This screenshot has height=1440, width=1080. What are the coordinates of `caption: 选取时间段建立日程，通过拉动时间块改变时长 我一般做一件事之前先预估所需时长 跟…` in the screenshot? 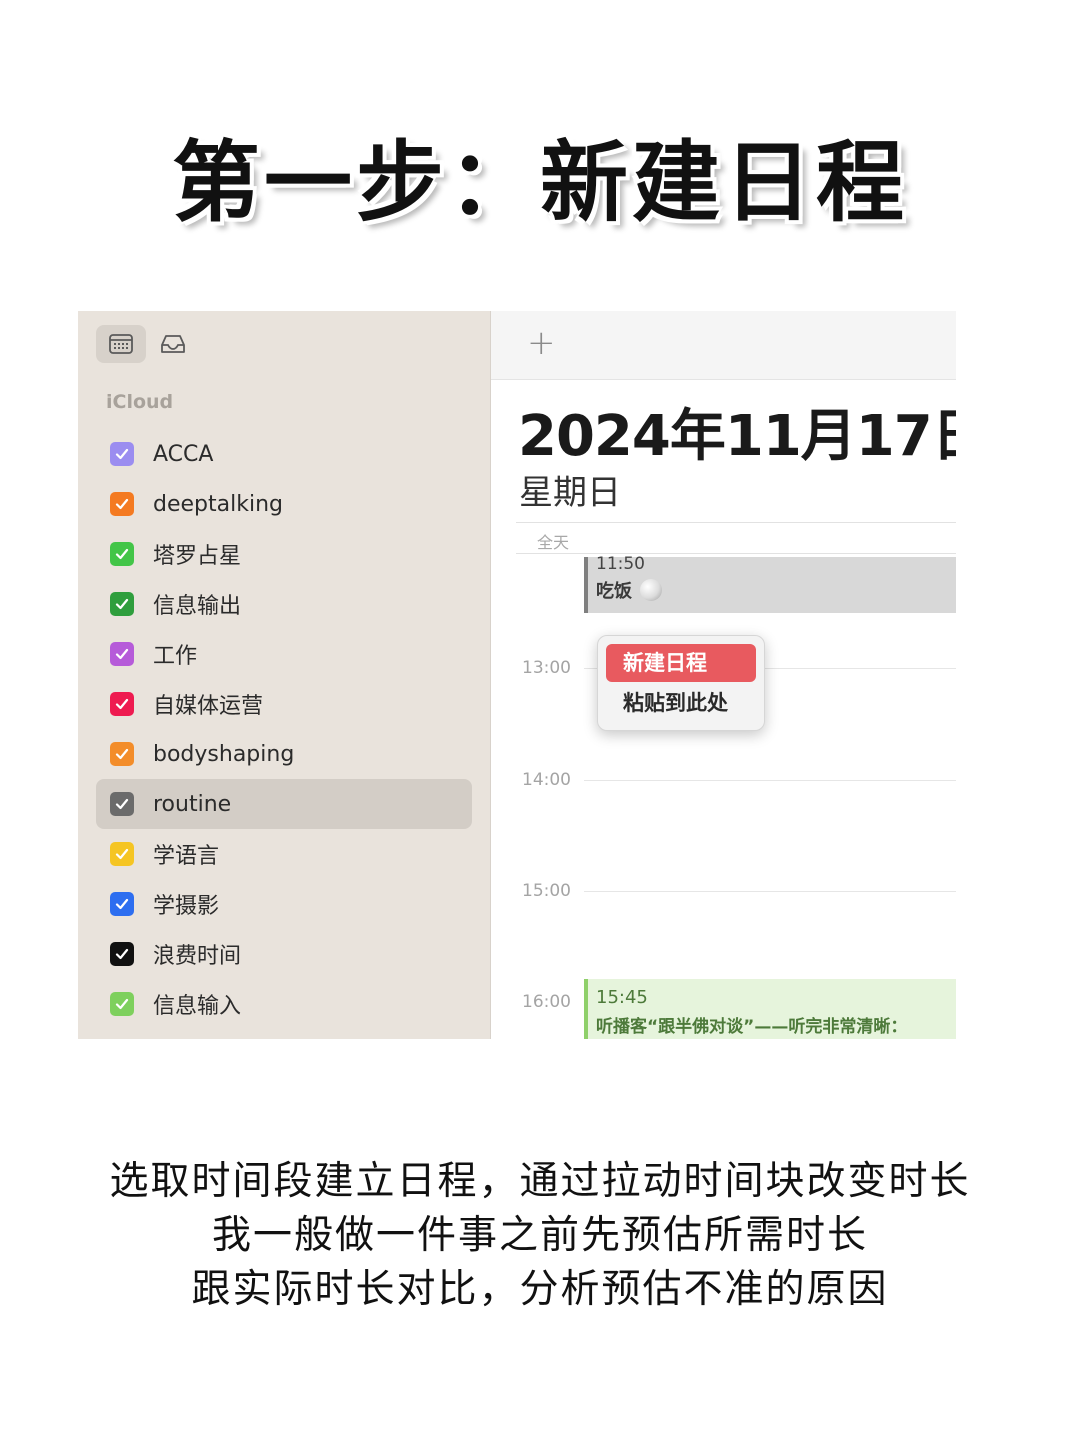 It's located at (540, 1236).